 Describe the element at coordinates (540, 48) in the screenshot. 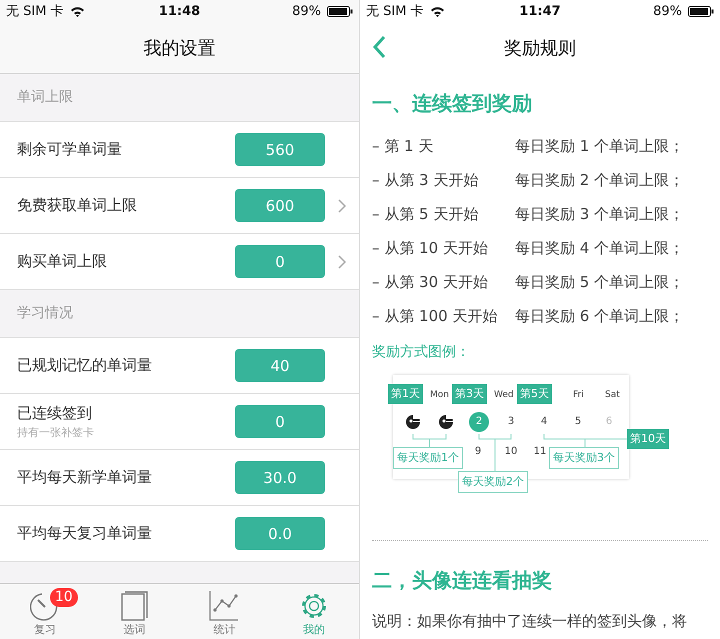

I see `screen-title: 奖励规则` at that location.